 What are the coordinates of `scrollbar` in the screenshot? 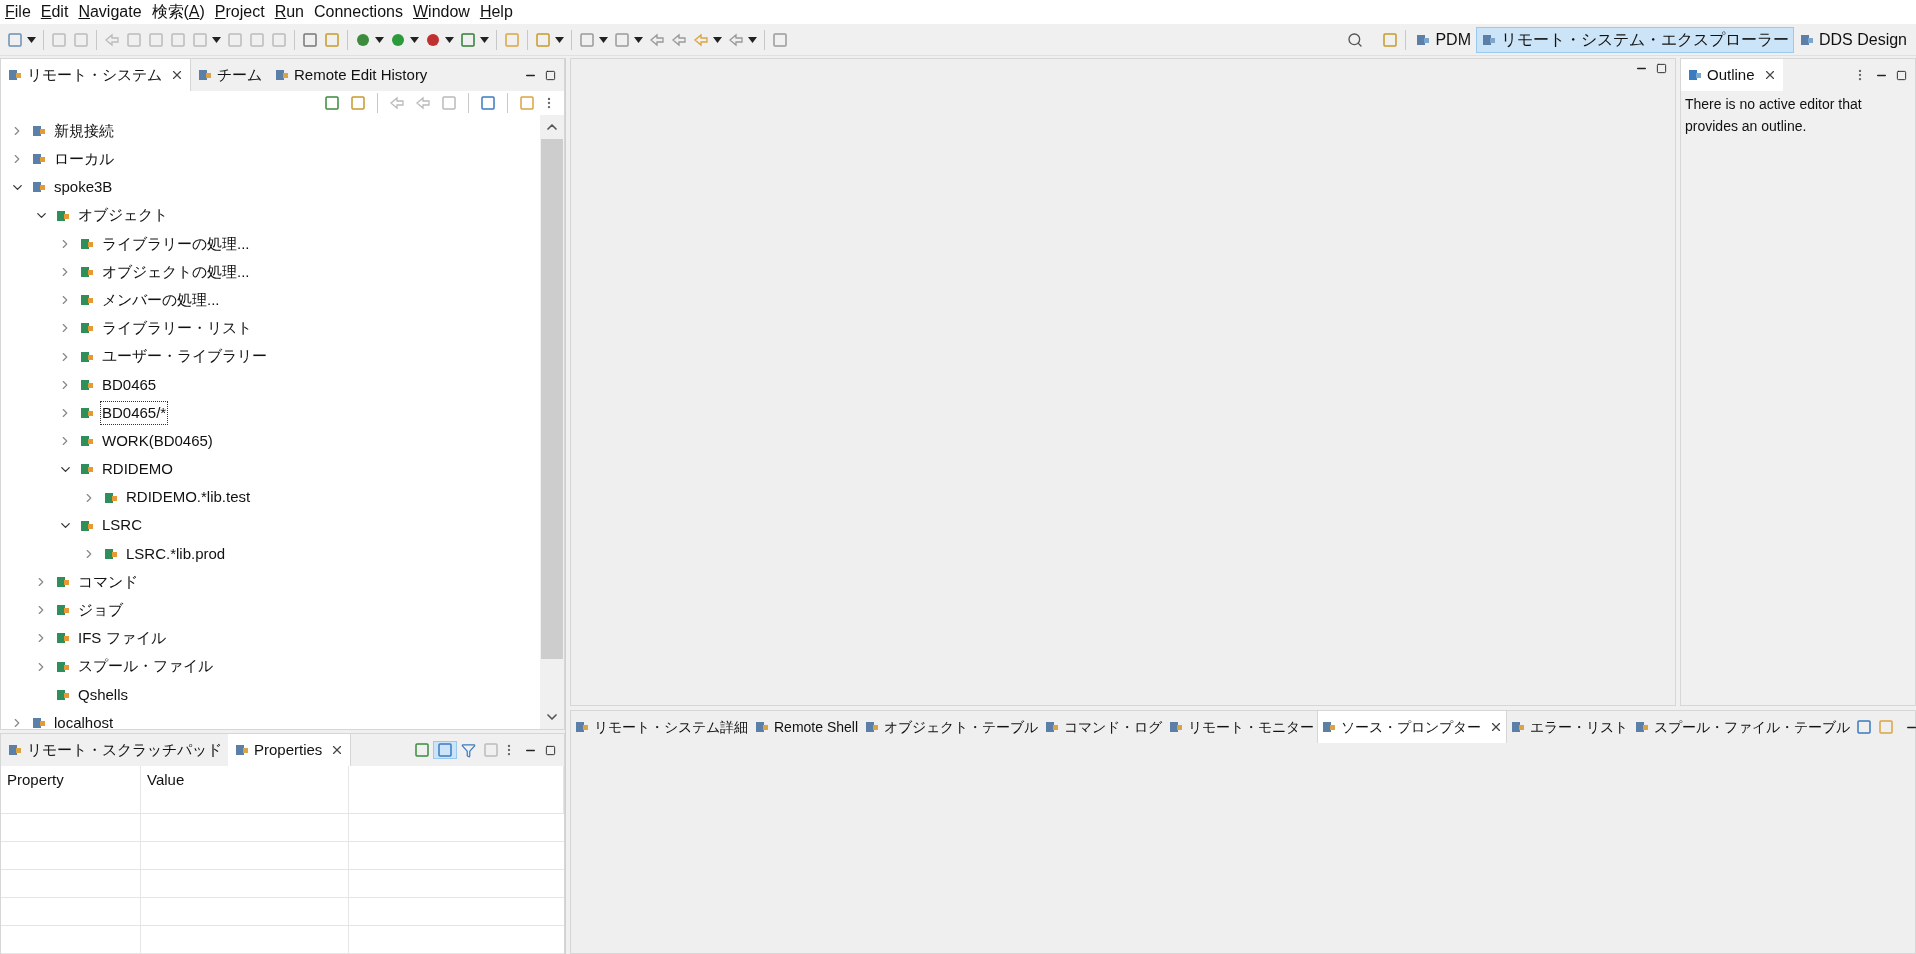 It's located at (552, 422).